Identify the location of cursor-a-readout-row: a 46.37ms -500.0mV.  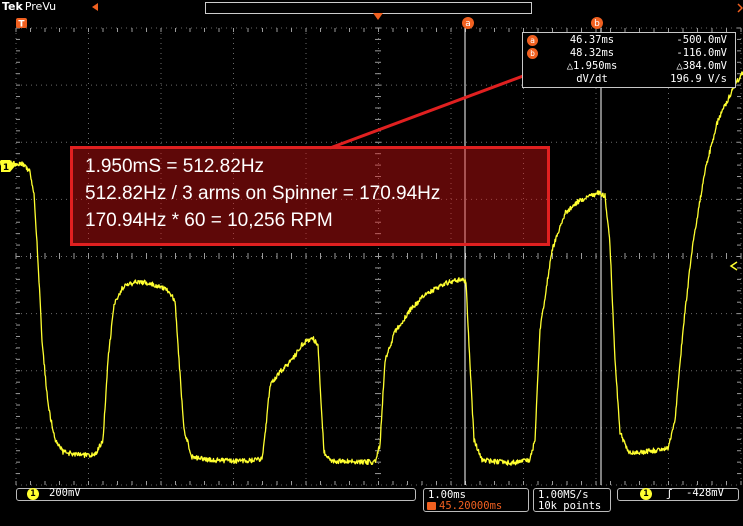
(629, 40).